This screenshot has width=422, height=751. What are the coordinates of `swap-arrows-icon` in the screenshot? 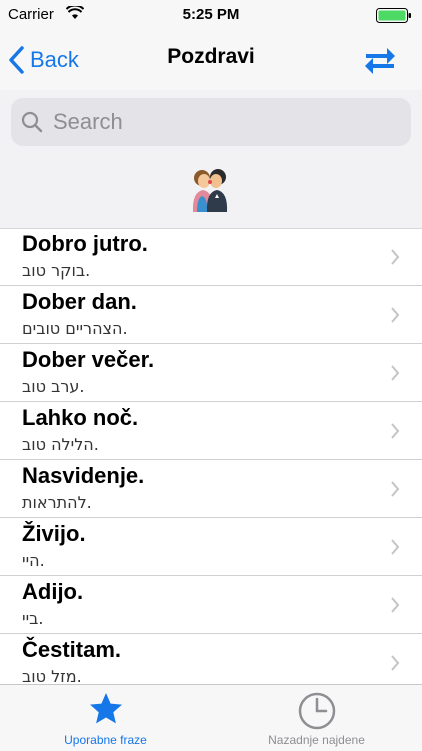 It's located at (380, 61).